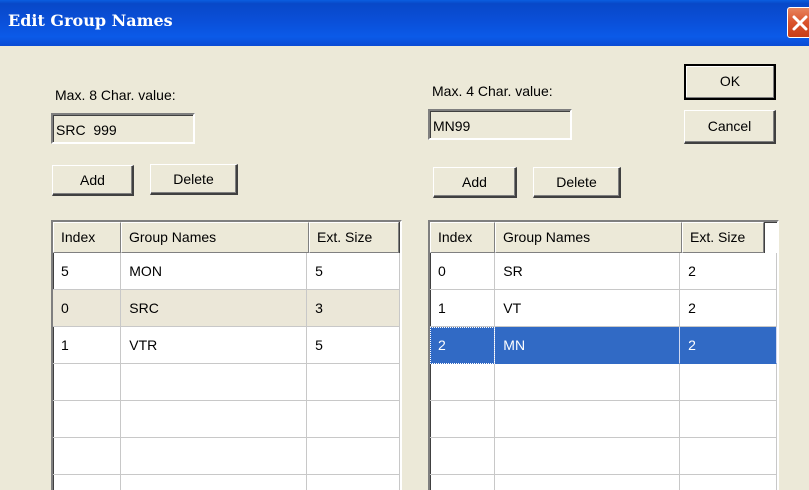  I want to click on table-row: 1 VT 2, so click(603, 308).